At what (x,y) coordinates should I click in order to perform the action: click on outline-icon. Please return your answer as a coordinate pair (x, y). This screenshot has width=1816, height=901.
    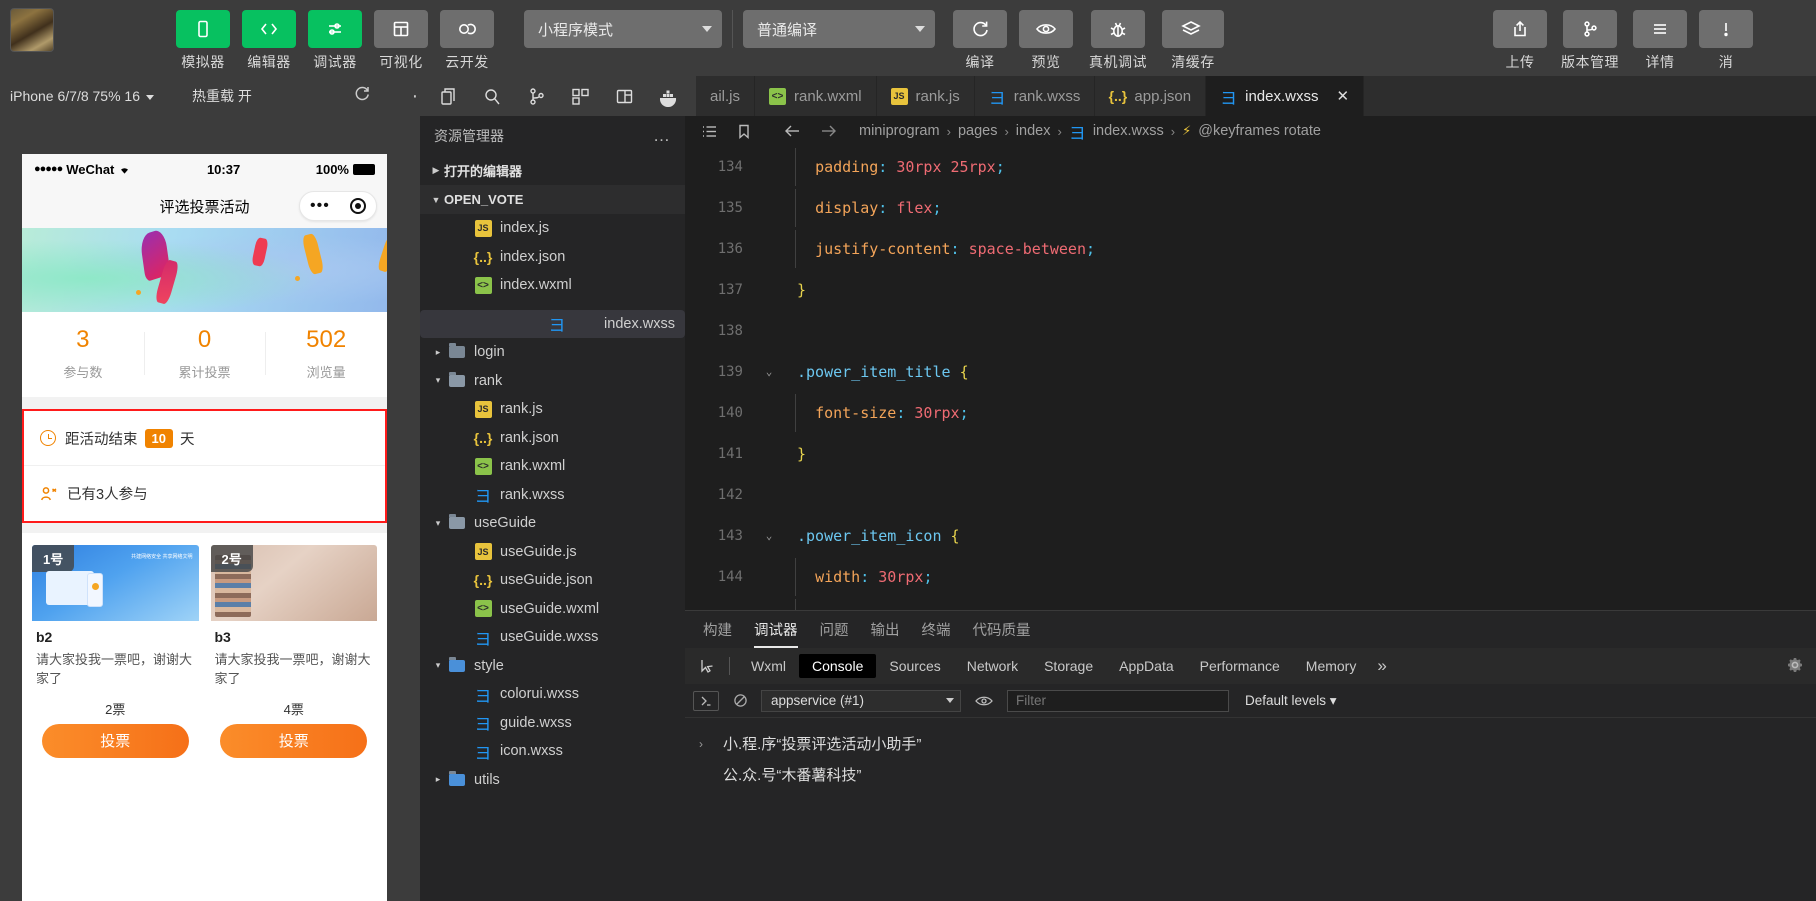
    Looking at the image, I should click on (709, 131).